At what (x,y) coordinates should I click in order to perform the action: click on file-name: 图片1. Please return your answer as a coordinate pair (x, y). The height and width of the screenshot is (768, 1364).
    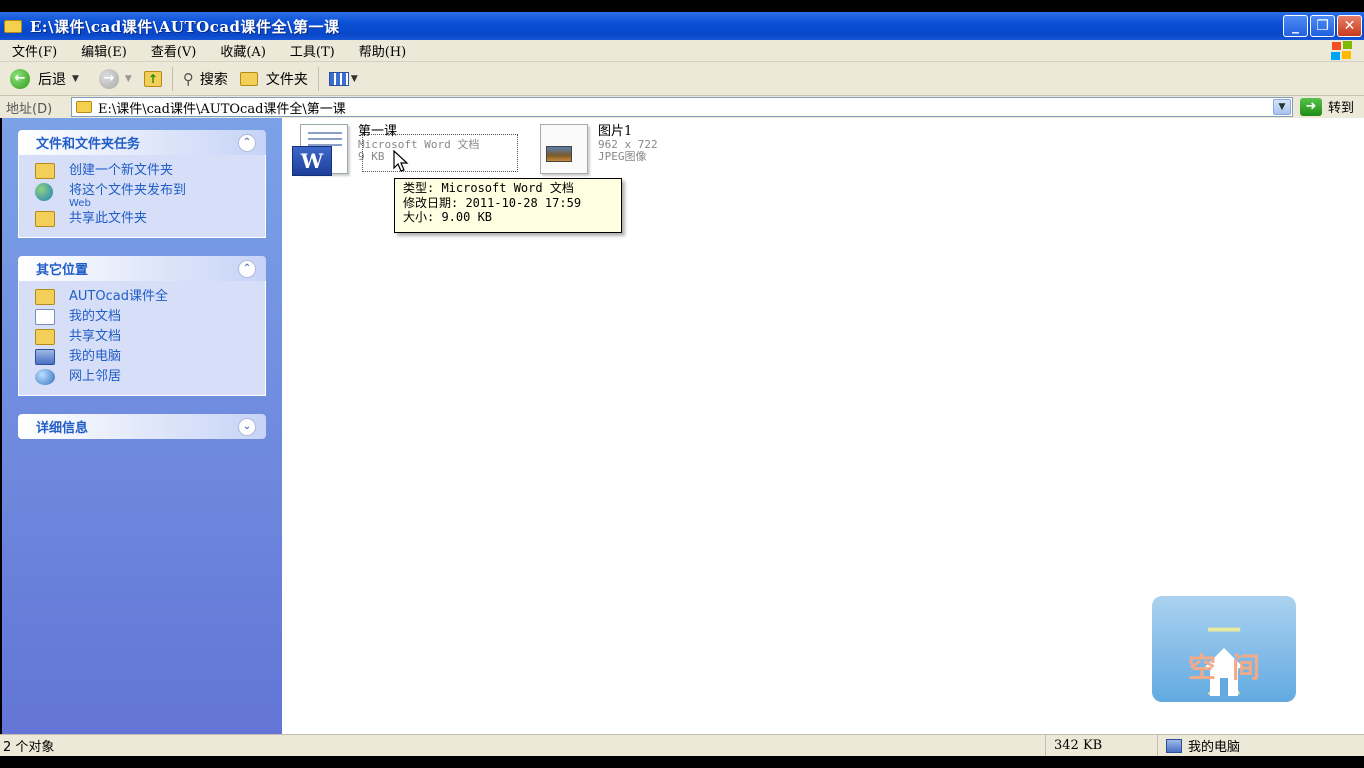
    Looking at the image, I should click on (615, 131).